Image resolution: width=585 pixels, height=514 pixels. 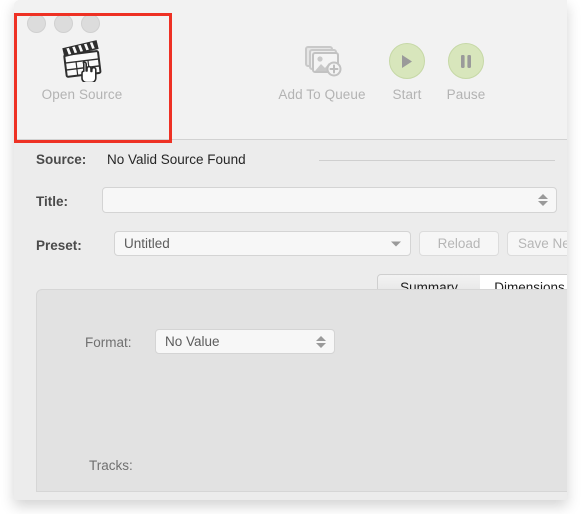 I want to click on zoom-button, so click(x=90, y=23).